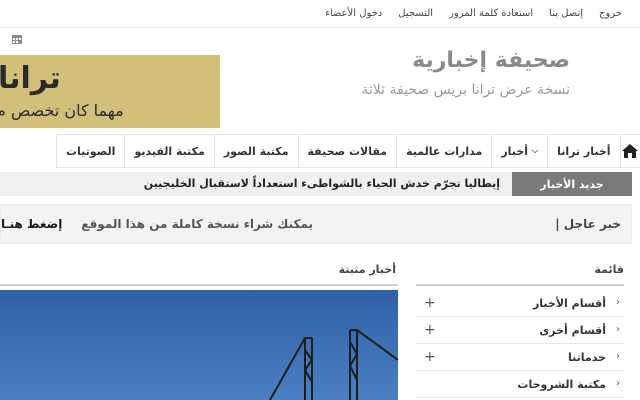  I want to click on ad-banner: ترانا مهما كان تخصص م, so click(110, 91).